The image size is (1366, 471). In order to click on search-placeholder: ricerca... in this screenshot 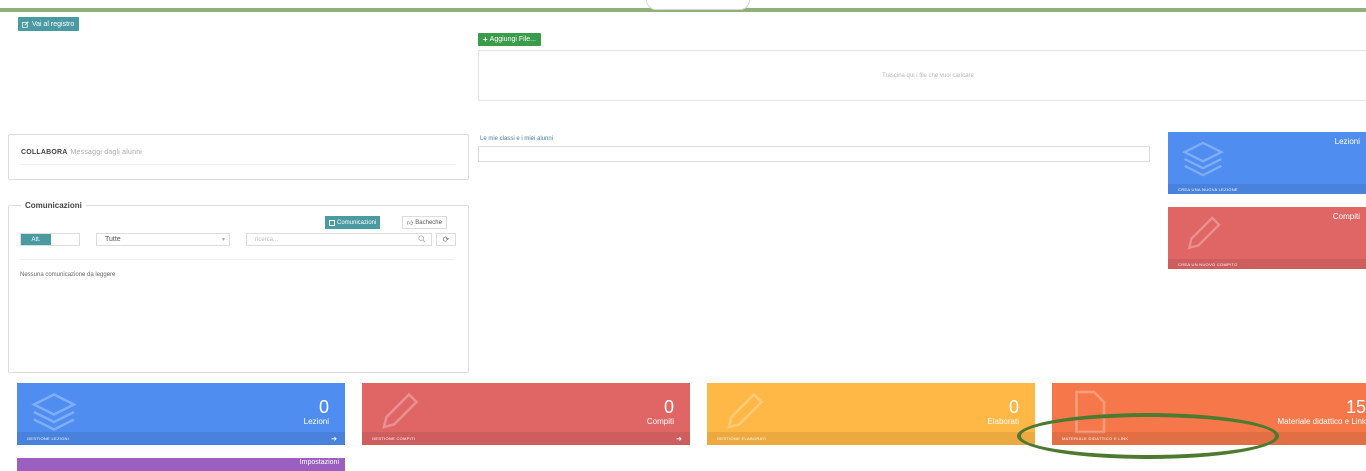, I will do `click(267, 239)`.